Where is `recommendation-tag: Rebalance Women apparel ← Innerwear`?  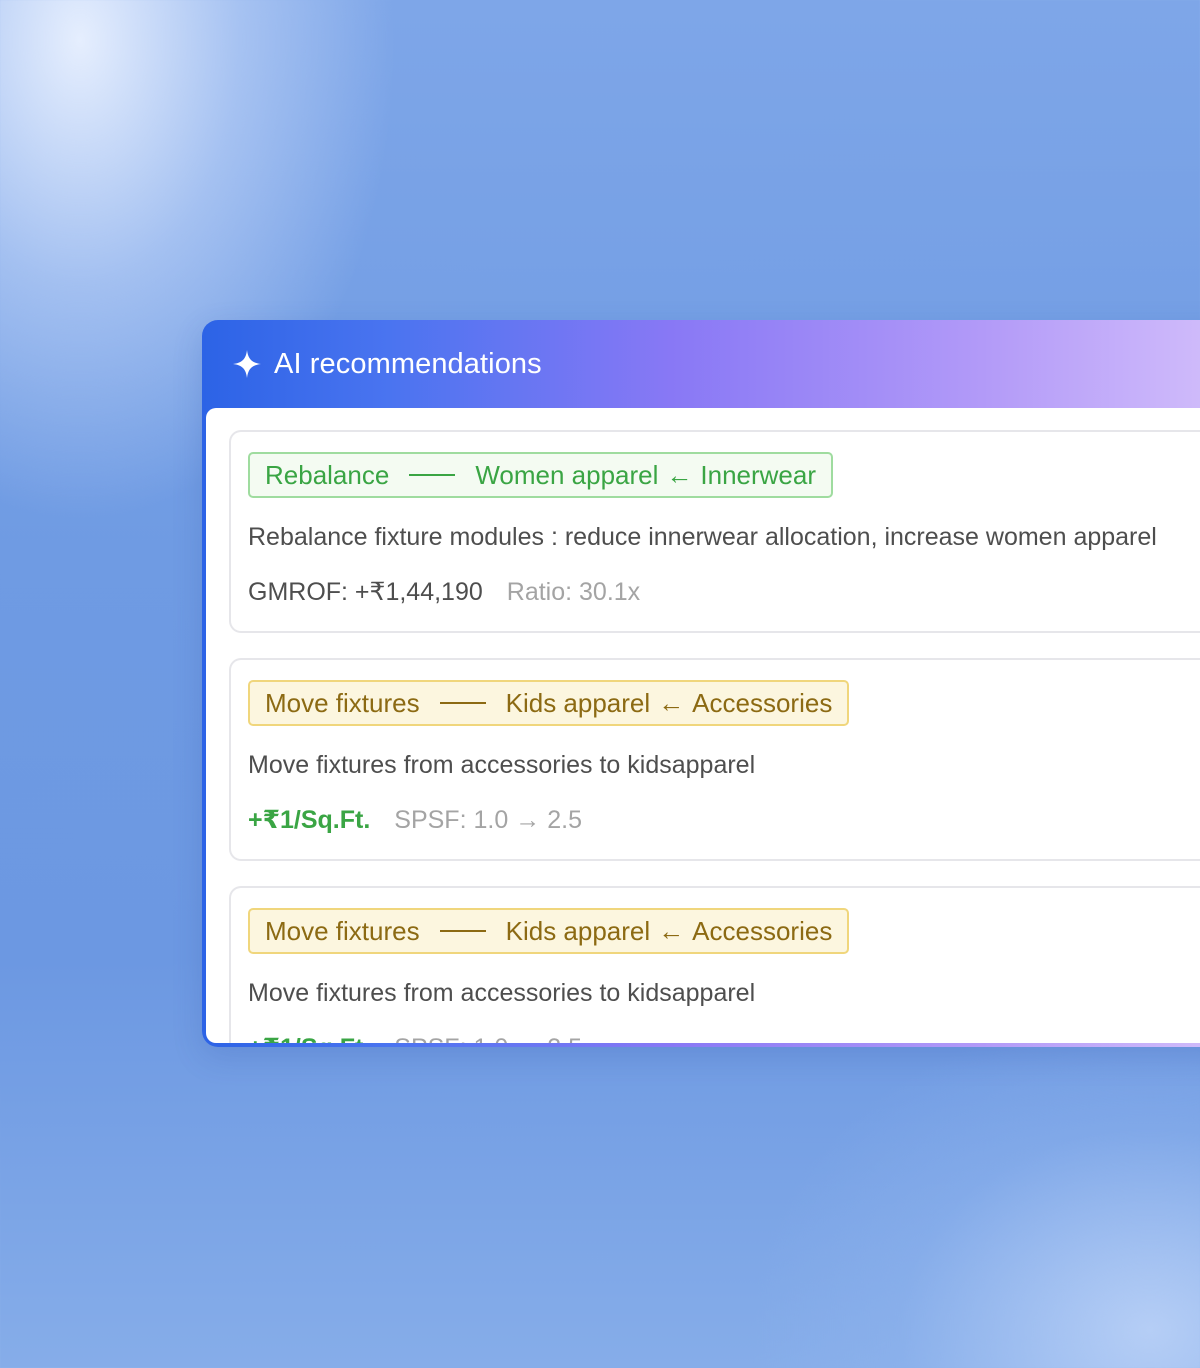 recommendation-tag: Rebalance Women apparel ← Innerwear is located at coordinates (541, 475).